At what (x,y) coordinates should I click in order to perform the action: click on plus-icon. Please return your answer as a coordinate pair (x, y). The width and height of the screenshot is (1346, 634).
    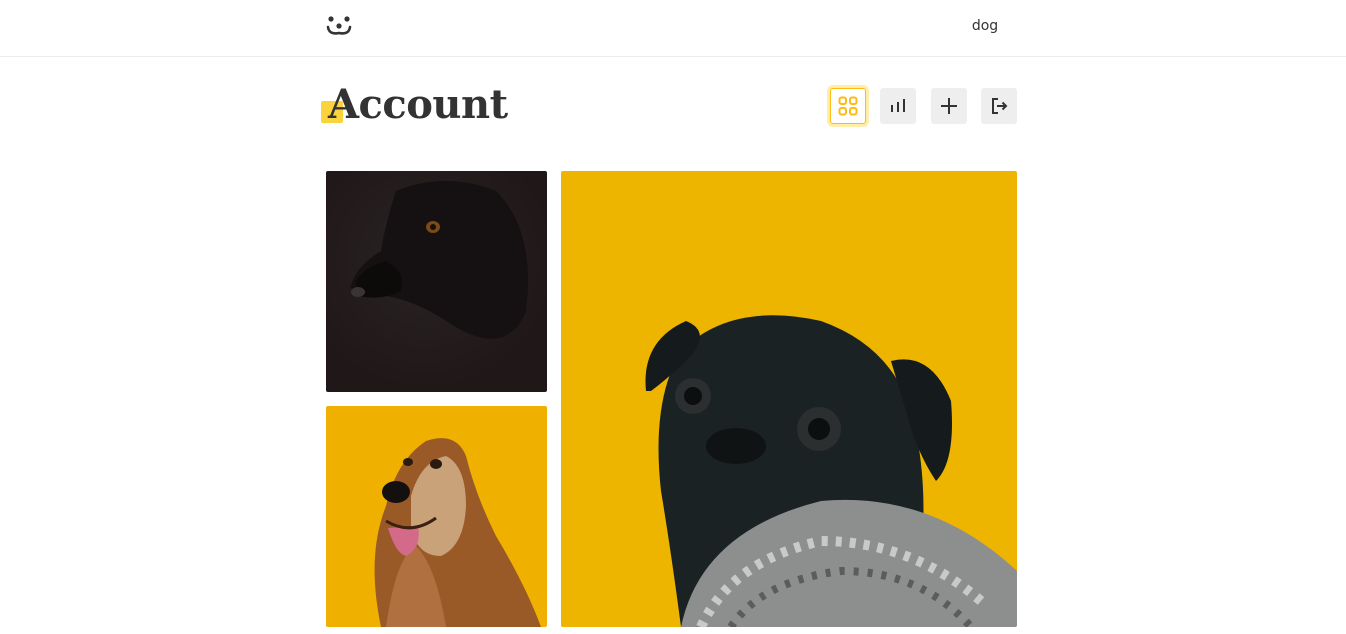
    Looking at the image, I should click on (949, 106).